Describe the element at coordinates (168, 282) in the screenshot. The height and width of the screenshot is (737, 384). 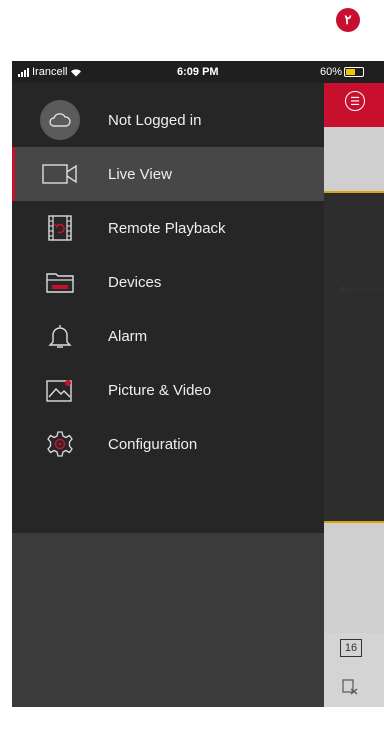
I see `drawer-item-devices: Devices` at that location.